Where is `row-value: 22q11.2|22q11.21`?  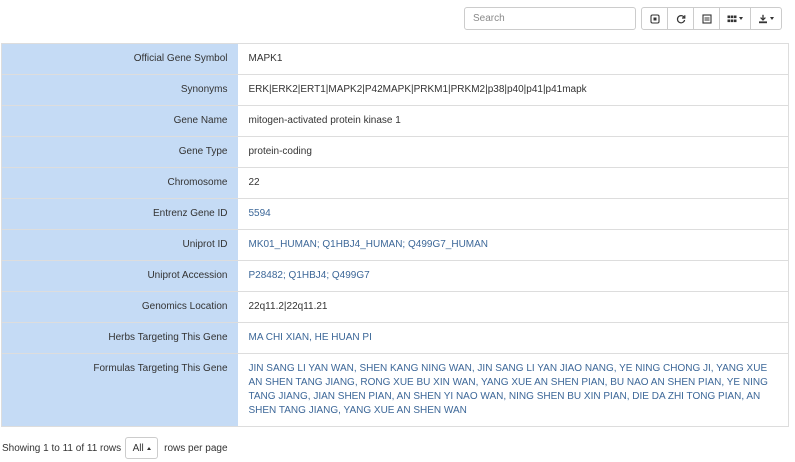 row-value: 22q11.2|22q11.21 is located at coordinates (513, 307).